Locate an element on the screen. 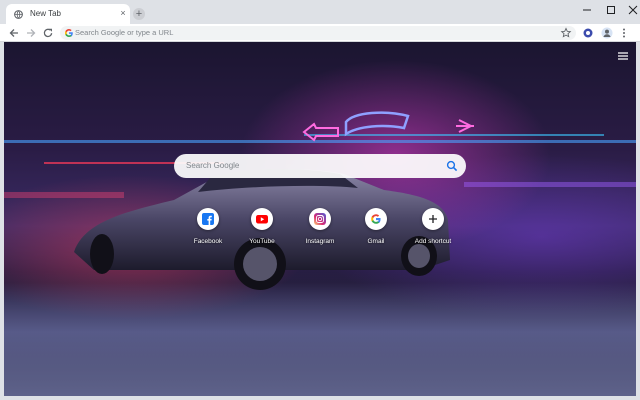  facebook-icon is located at coordinates (208, 219).